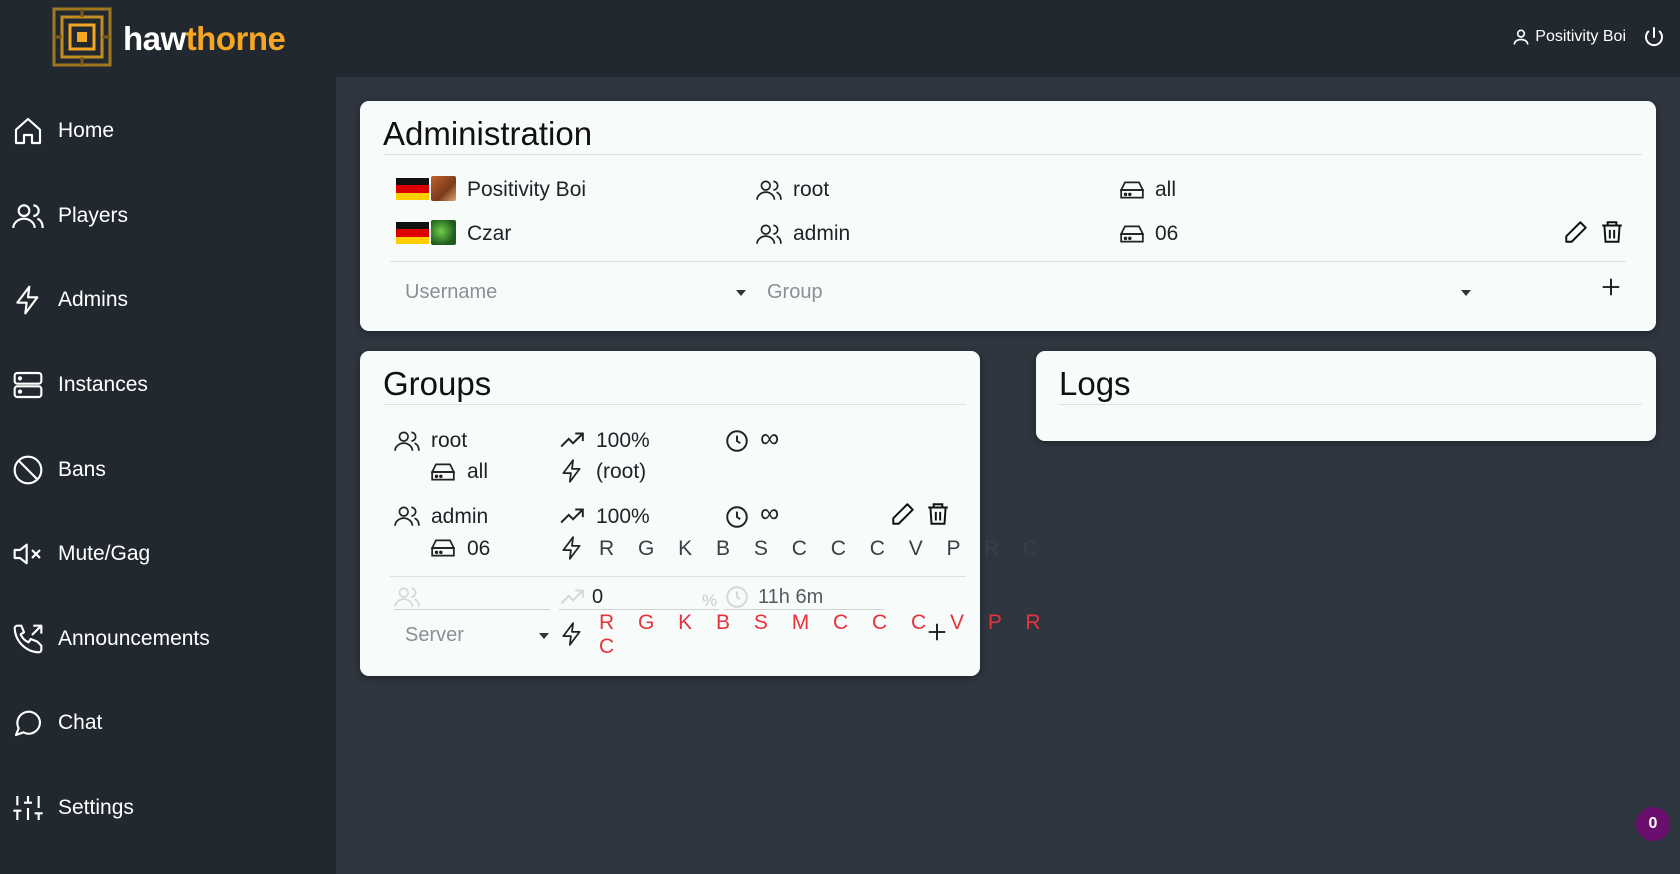 The image size is (1680, 874). I want to click on home-icon, so click(28, 131).